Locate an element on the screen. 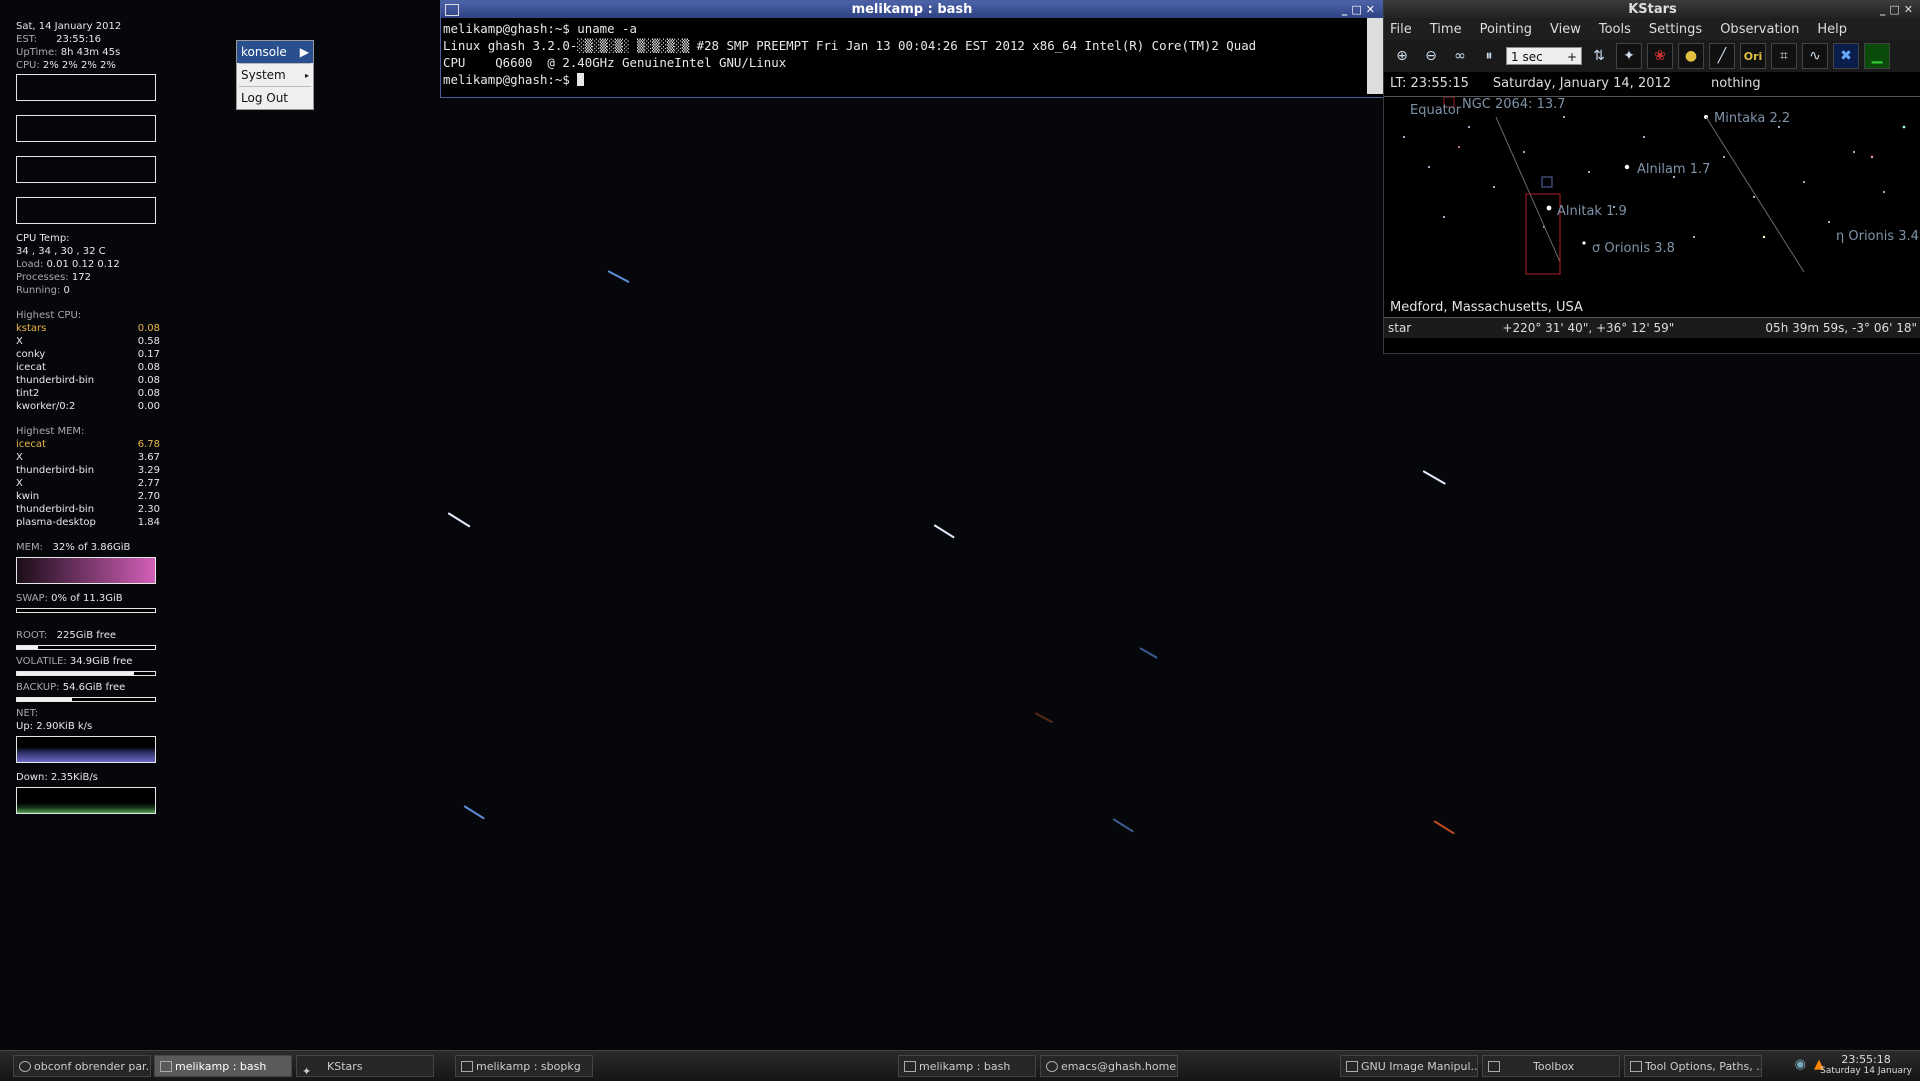  process-name: kworker/0:2 is located at coordinates (46, 406).